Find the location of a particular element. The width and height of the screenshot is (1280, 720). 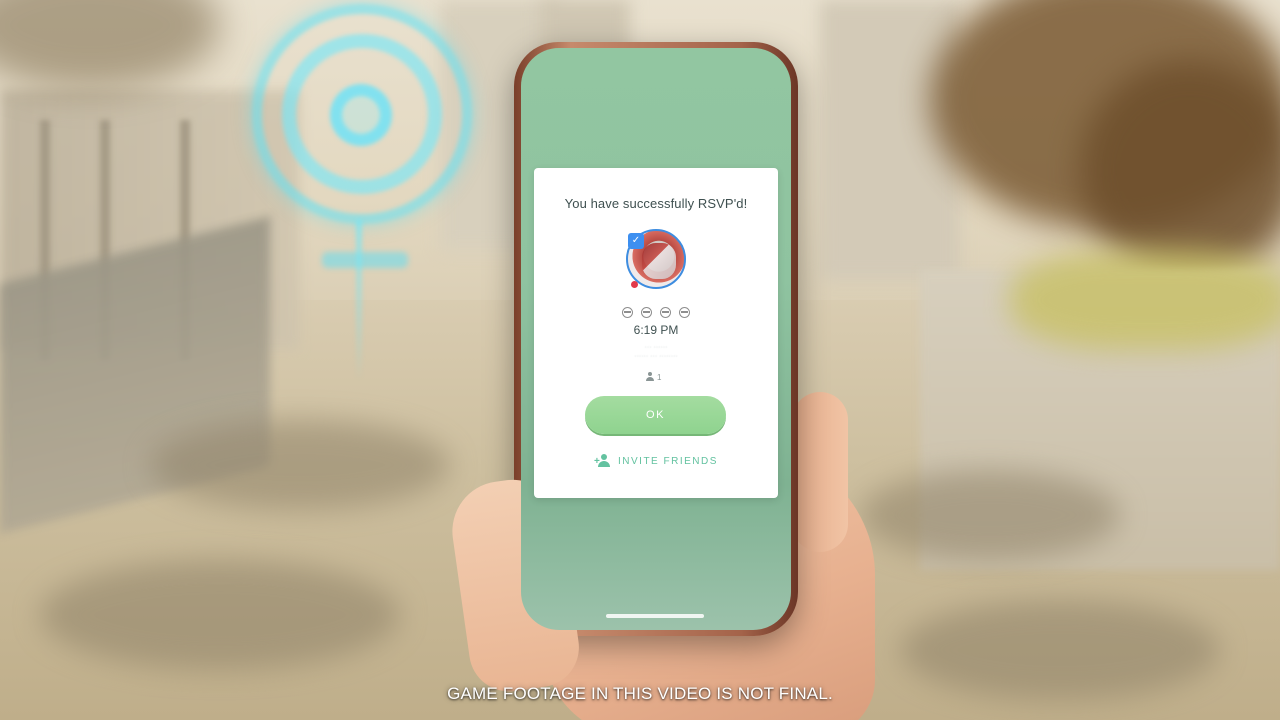

raid-pass-indicator-icon is located at coordinates (634, 284).